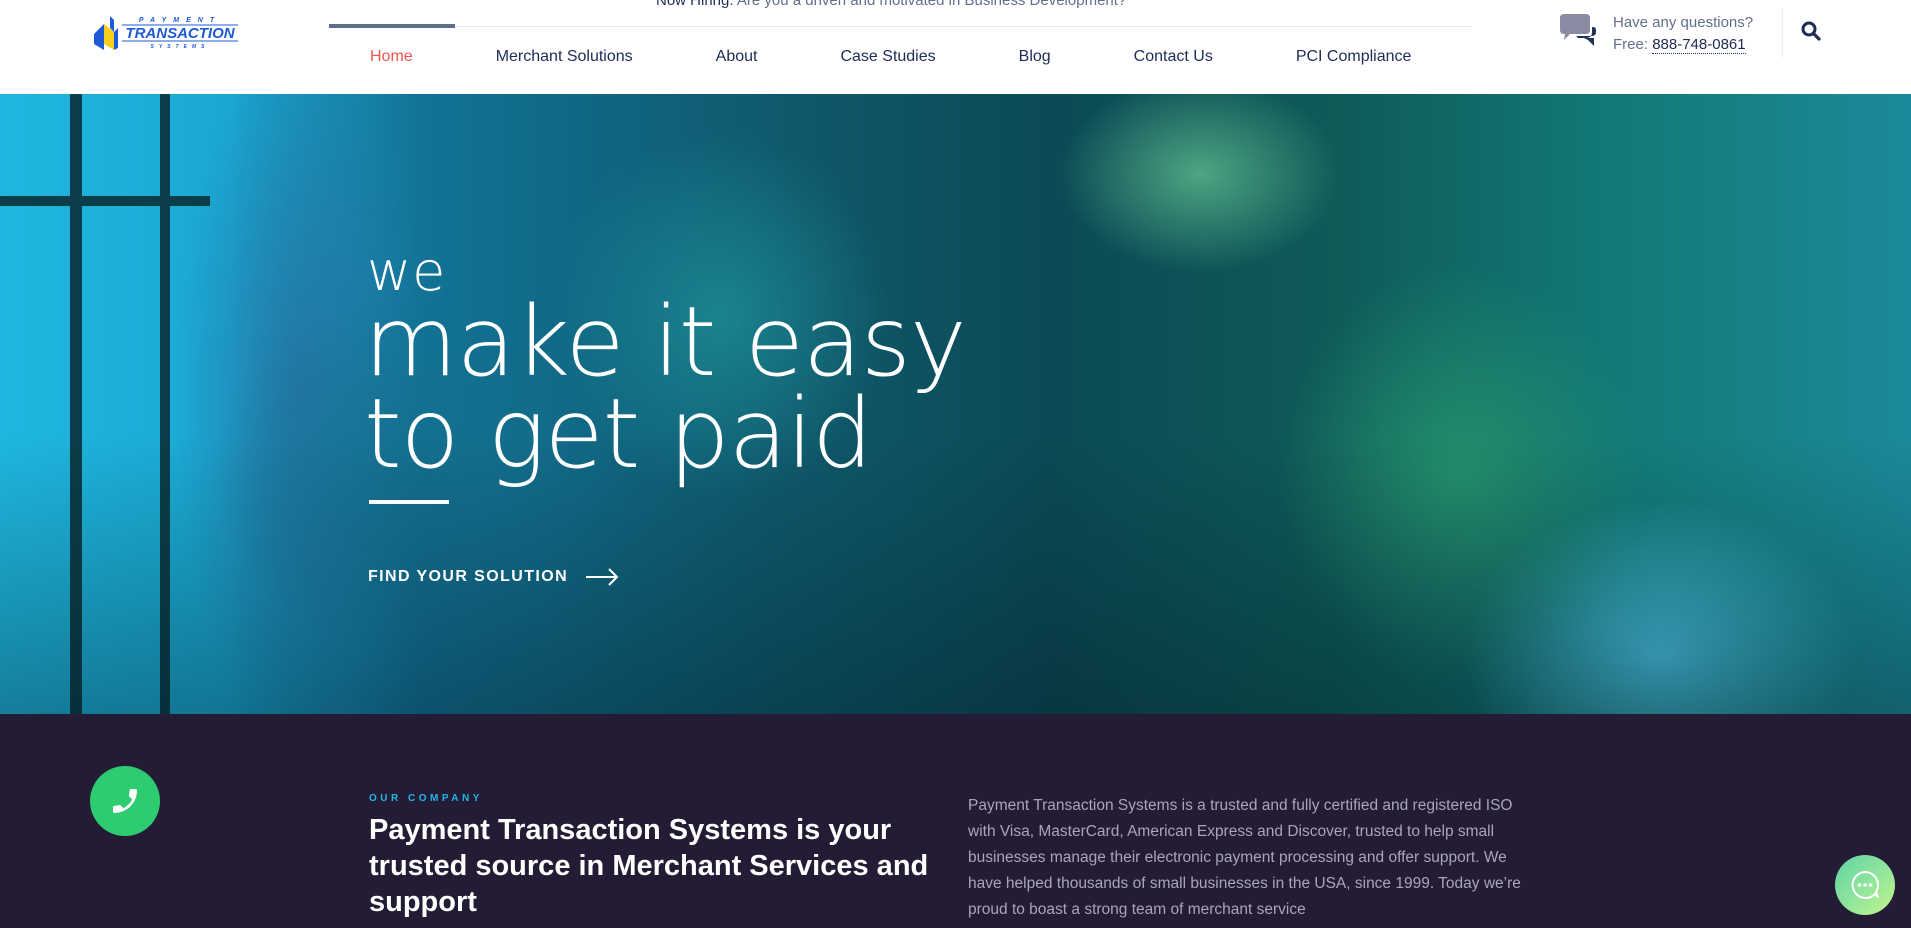 The image size is (1911, 928). Describe the element at coordinates (1699, 45) in the screenshot. I see `contact-phone-link: 888-748-0861` at that location.